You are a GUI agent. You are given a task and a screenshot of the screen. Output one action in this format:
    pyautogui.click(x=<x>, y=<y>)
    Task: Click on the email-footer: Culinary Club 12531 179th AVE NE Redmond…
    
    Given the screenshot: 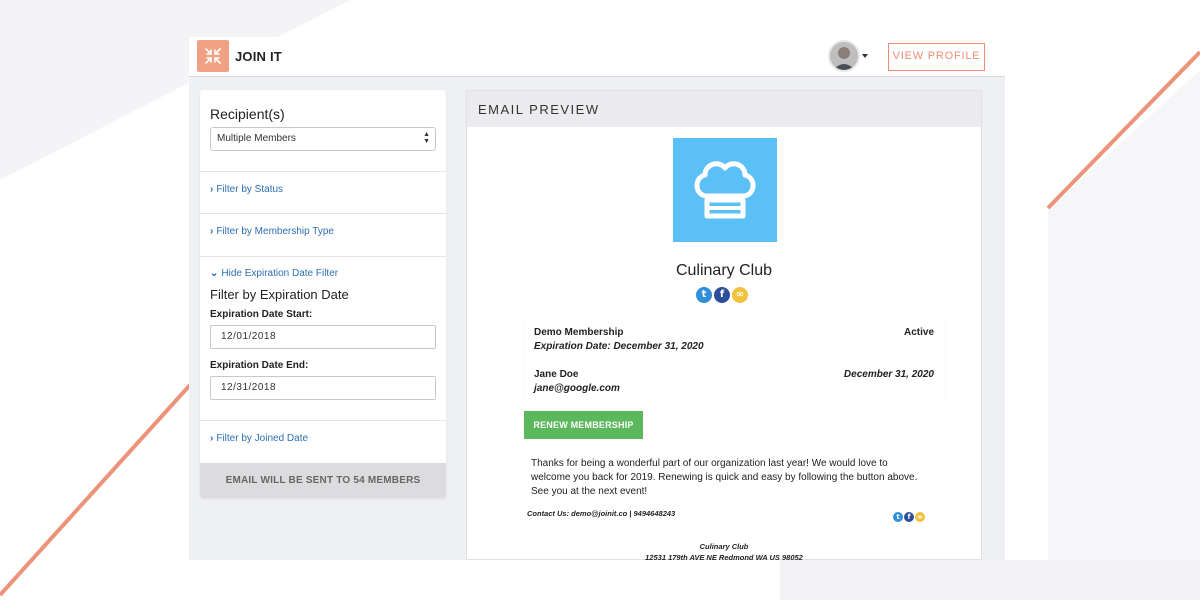 What is the action you would take?
    pyautogui.click(x=724, y=550)
    